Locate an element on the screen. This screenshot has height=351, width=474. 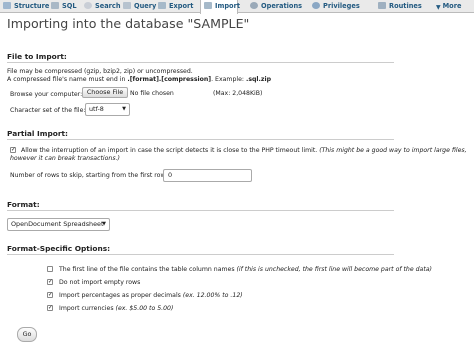
choose-file-button: Choose File is located at coordinates (105, 92).